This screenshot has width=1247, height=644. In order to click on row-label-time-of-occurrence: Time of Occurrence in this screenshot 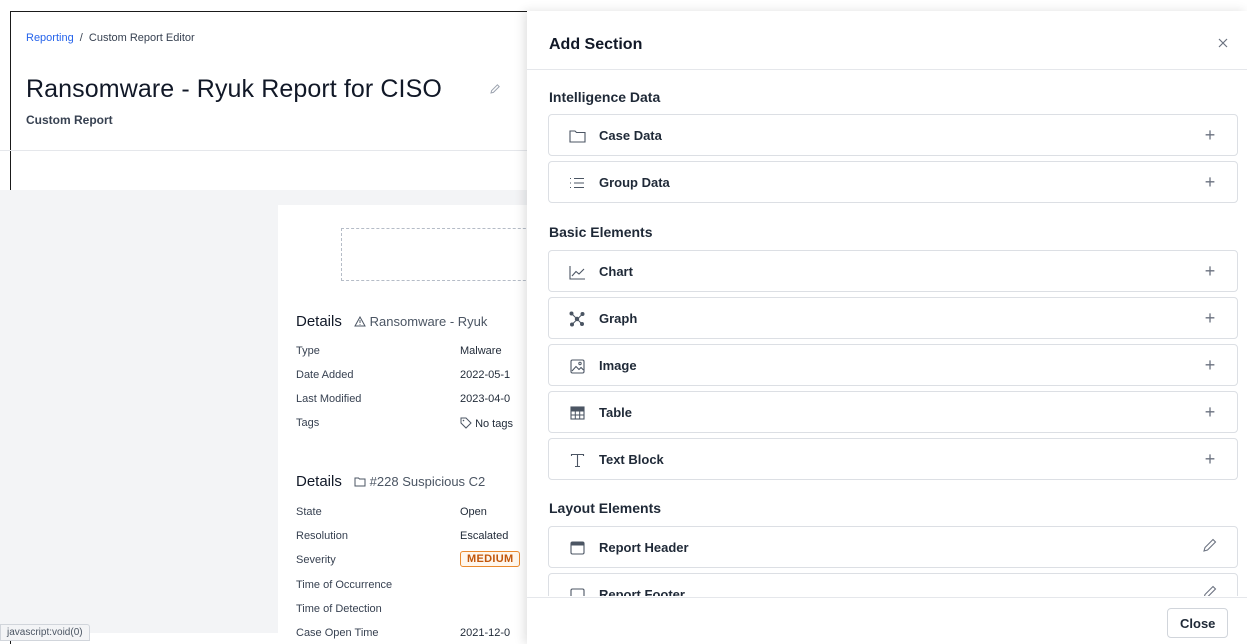, I will do `click(344, 585)`.